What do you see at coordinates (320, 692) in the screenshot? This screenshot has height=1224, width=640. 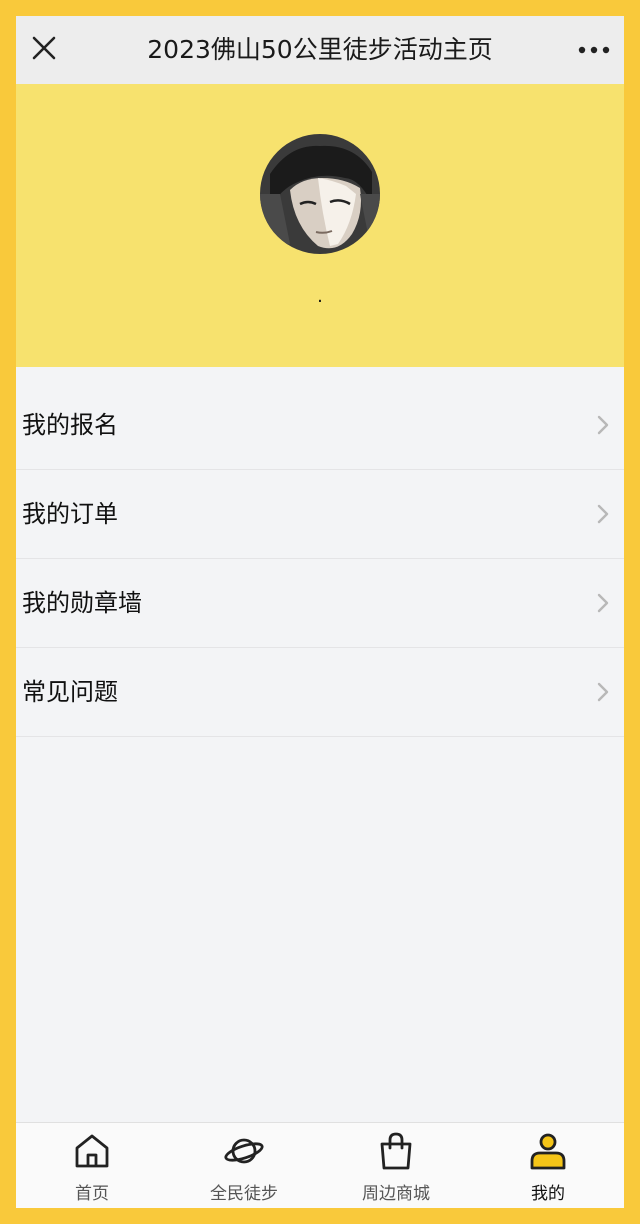 I see `menu-item-faq: 常见问题` at bounding box center [320, 692].